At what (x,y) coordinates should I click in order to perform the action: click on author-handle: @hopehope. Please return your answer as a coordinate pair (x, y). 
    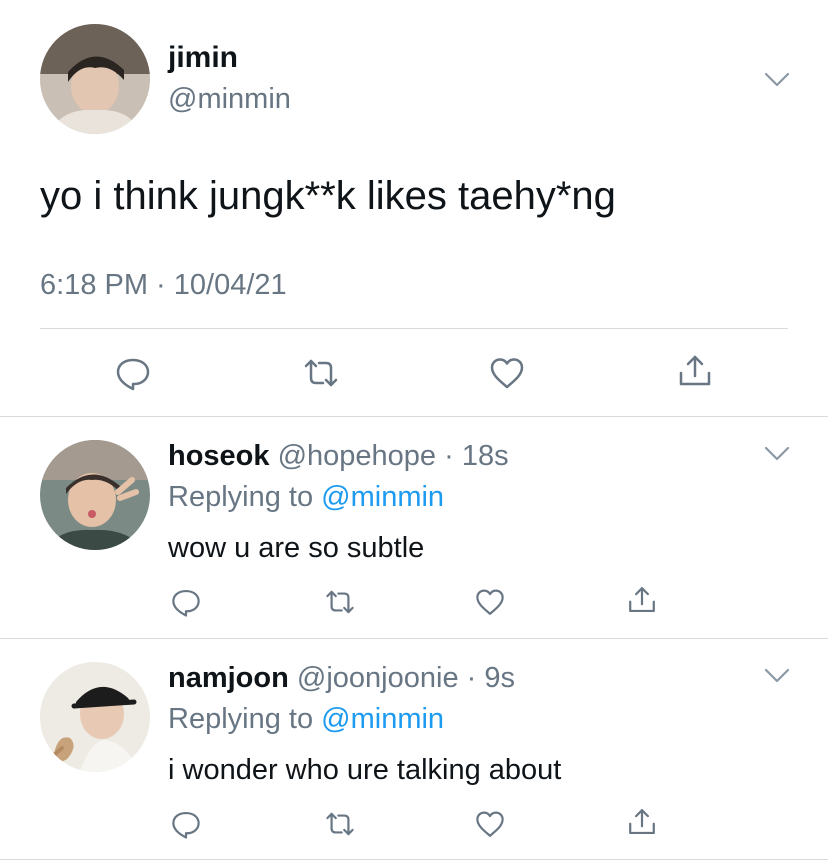
    Looking at the image, I should click on (357, 456).